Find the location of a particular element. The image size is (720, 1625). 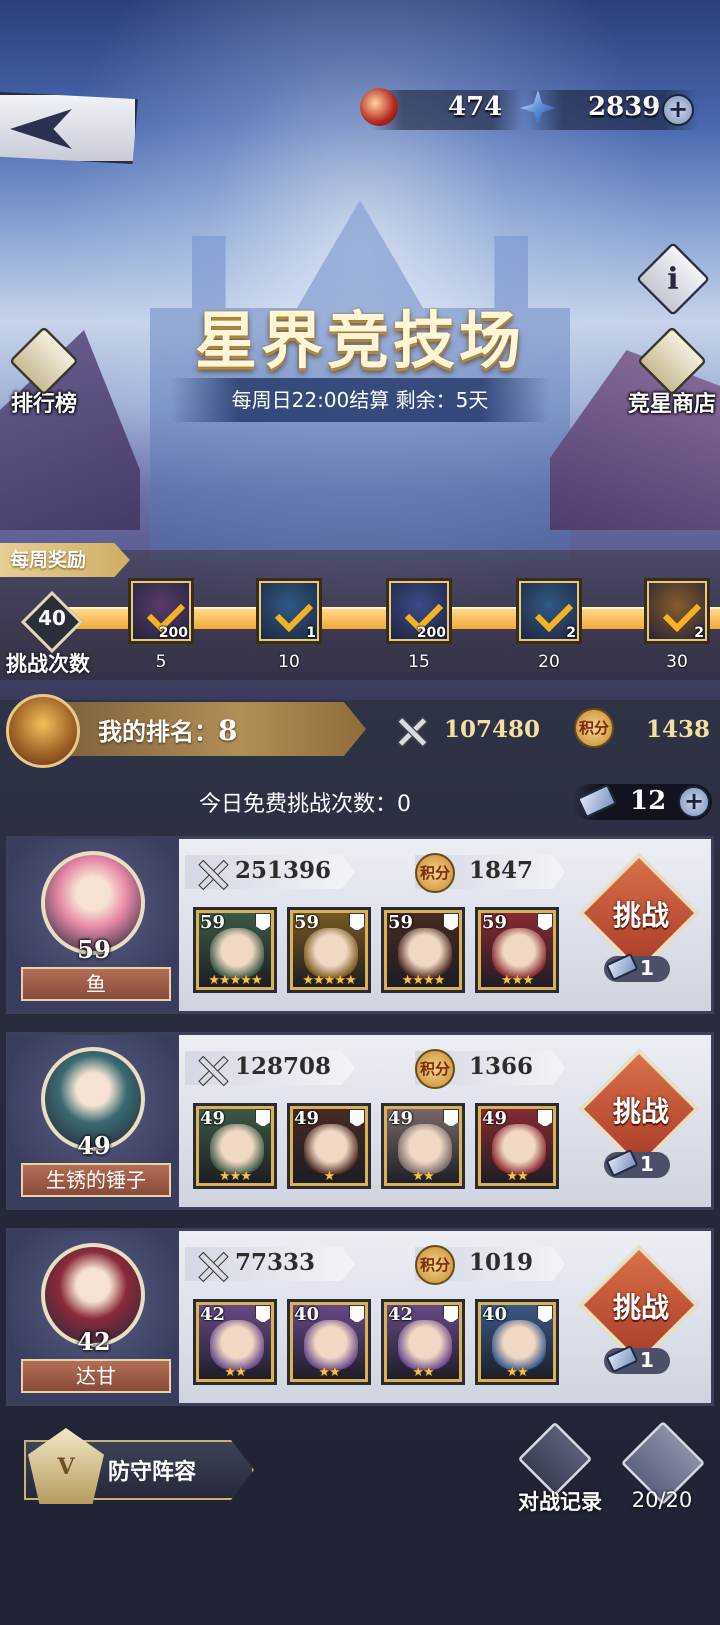

add-ticket-button: + is located at coordinates (694, 802).